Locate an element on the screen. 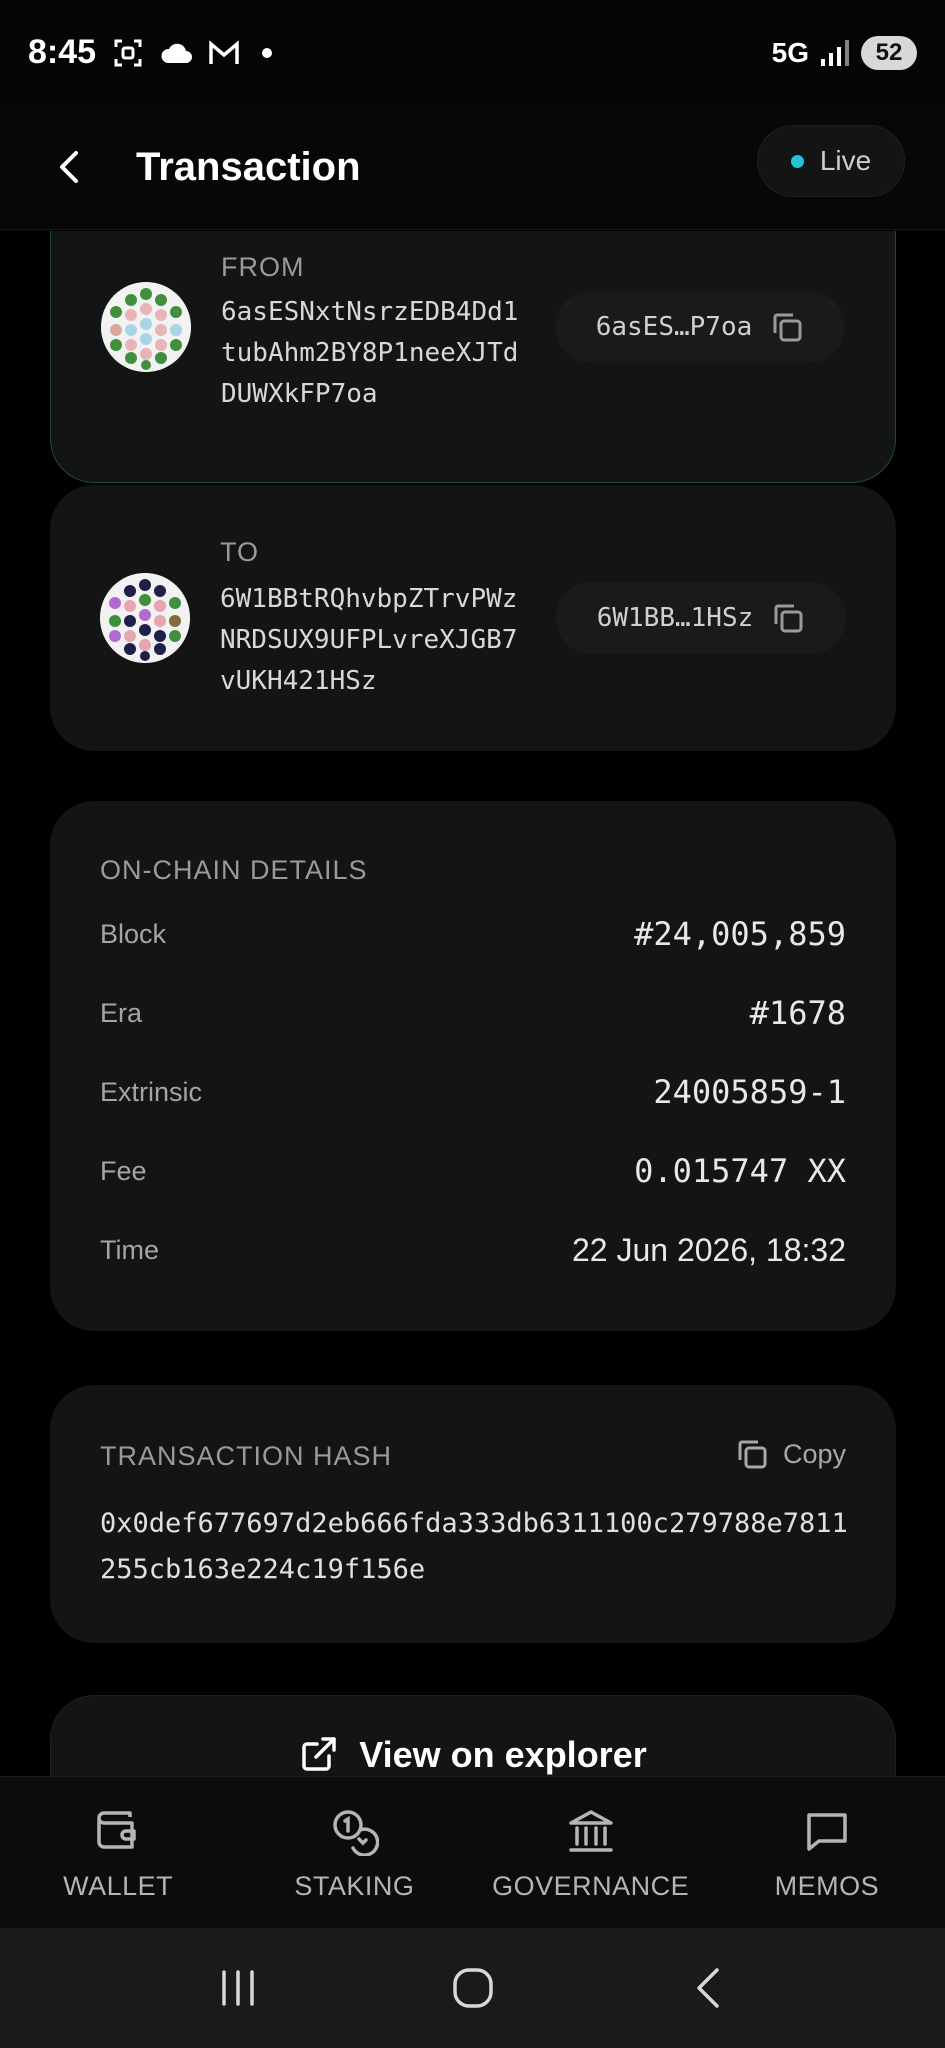  detail-value: #24,005,859 is located at coordinates (740, 934).